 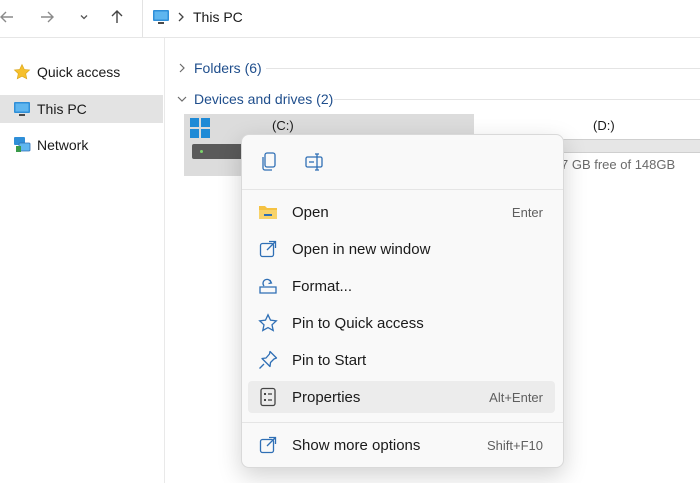 What do you see at coordinates (79, 72) in the screenshot?
I see `sidebar-item-label: Quick access` at bounding box center [79, 72].